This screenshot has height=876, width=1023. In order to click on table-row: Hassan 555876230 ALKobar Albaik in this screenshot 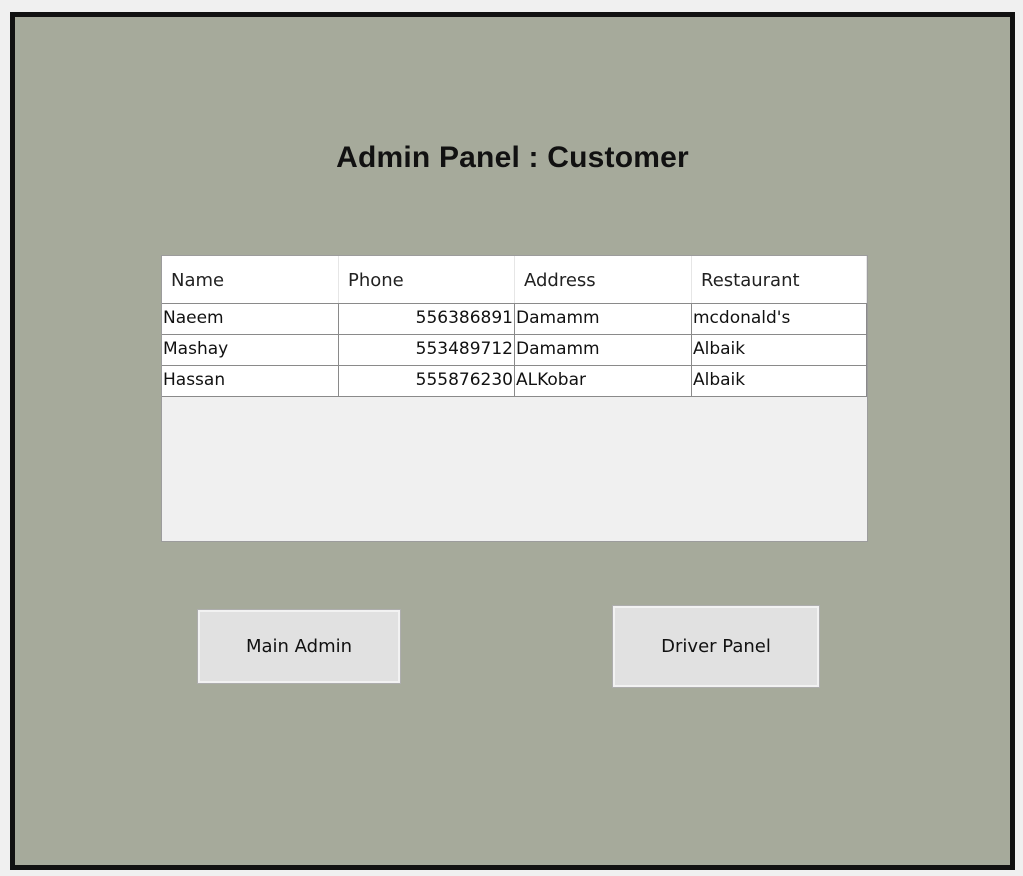, I will do `click(514, 381)`.